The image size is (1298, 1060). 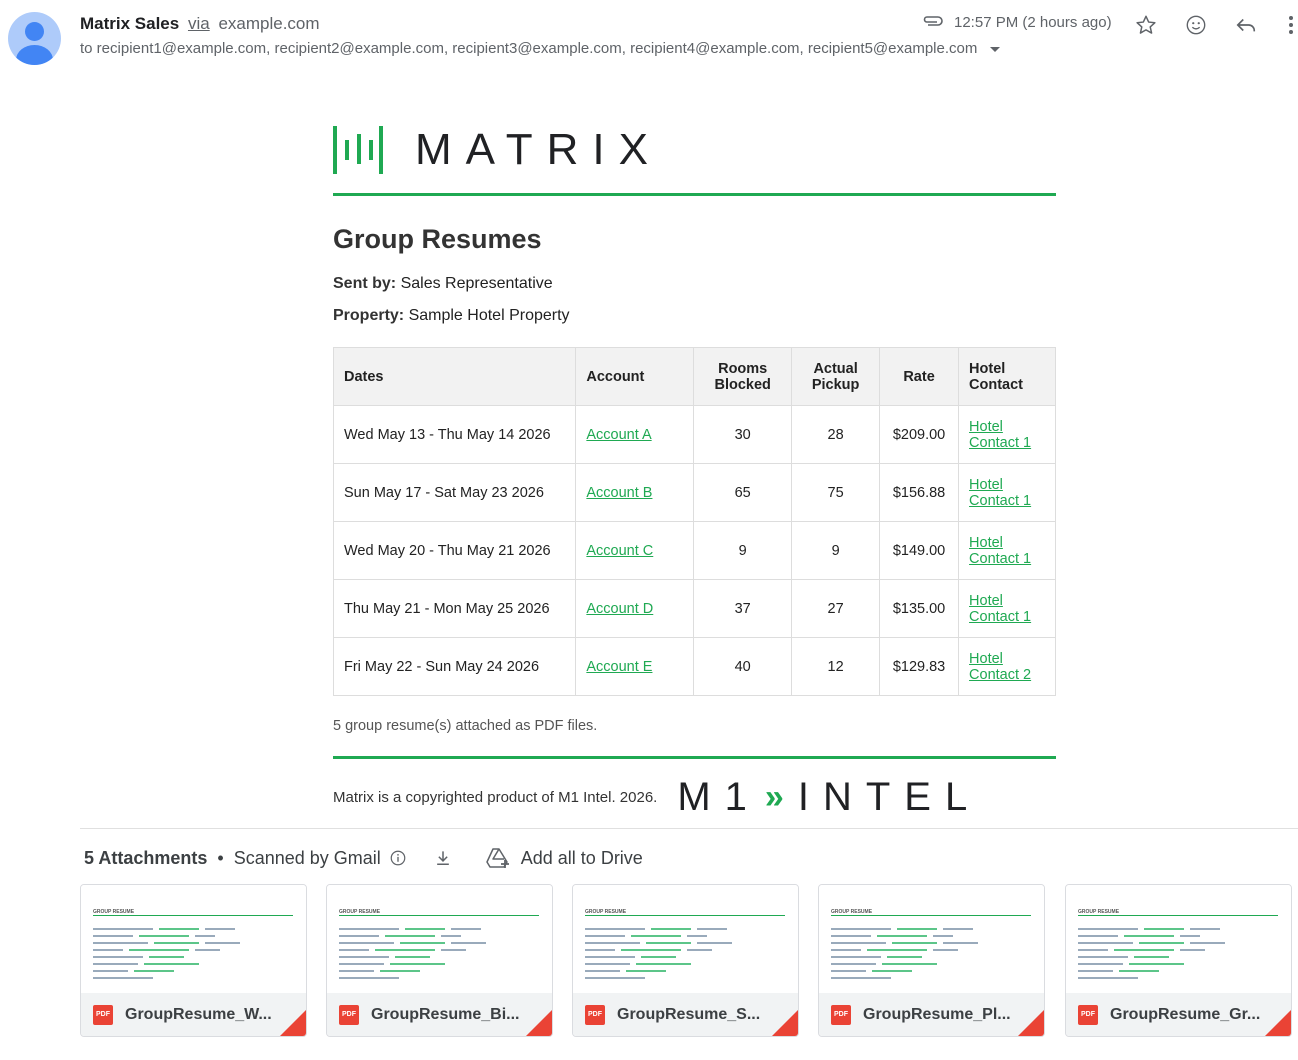 What do you see at coordinates (743, 434) in the screenshot?
I see `cell-rooms: 30` at bounding box center [743, 434].